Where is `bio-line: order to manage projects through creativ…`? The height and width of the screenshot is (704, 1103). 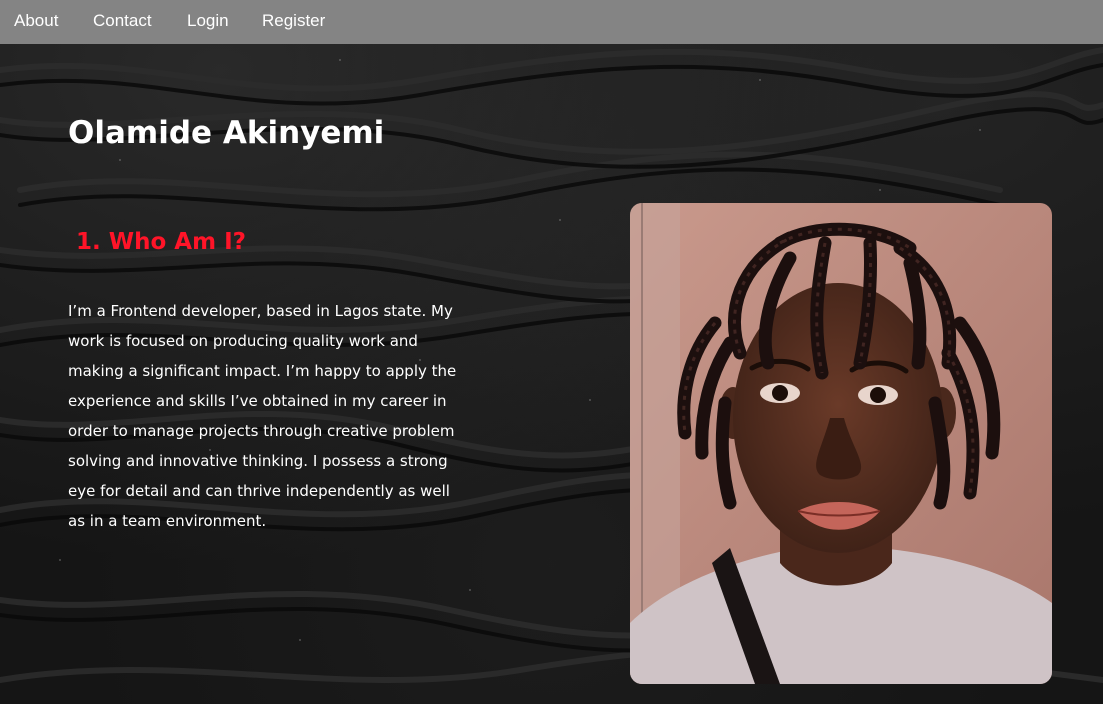 bio-line: order to manage projects through creativ… is located at coordinates (261, 431).